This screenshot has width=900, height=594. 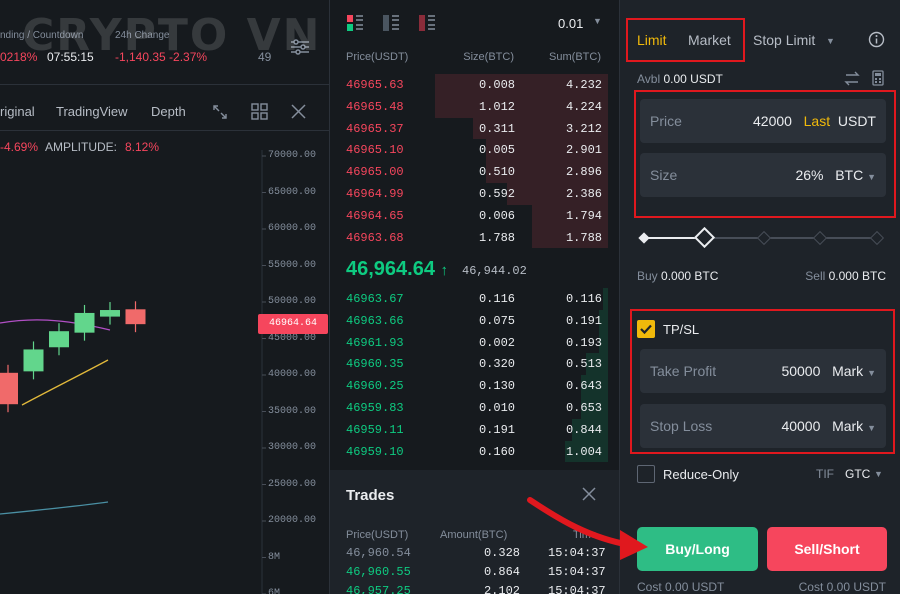 I want to click on info-icon, so click(x=876, y=41).